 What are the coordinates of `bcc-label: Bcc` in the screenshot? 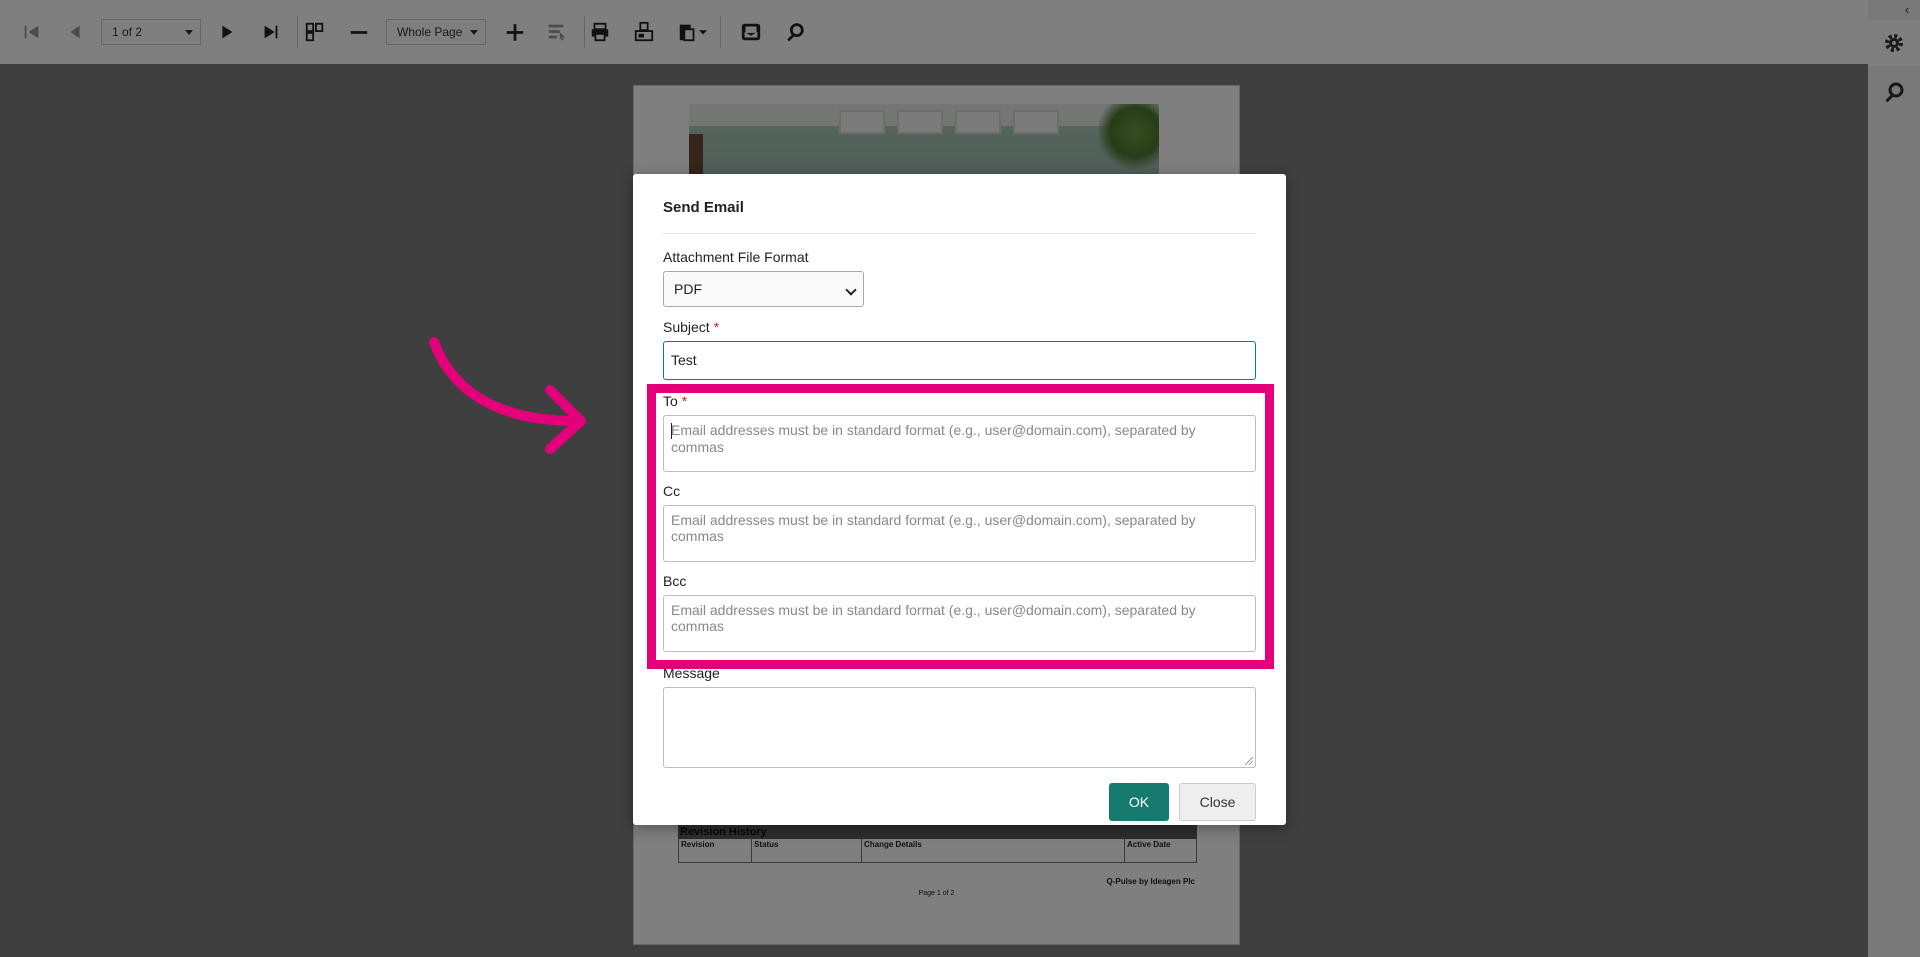 It's located at (675, 581).